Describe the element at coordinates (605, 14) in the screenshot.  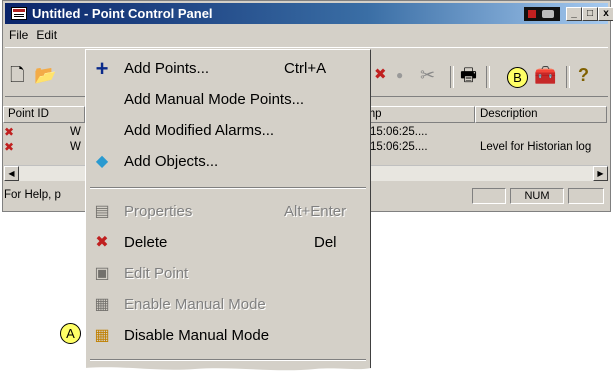
I see `close-button: x` at that location.